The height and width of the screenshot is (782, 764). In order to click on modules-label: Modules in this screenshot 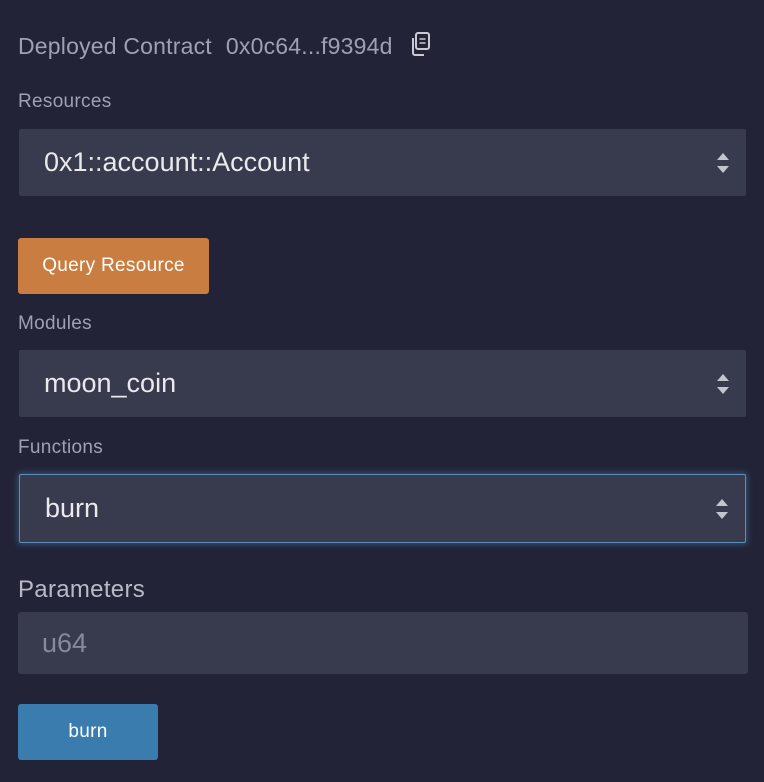, I will do `click(55, 323)`.